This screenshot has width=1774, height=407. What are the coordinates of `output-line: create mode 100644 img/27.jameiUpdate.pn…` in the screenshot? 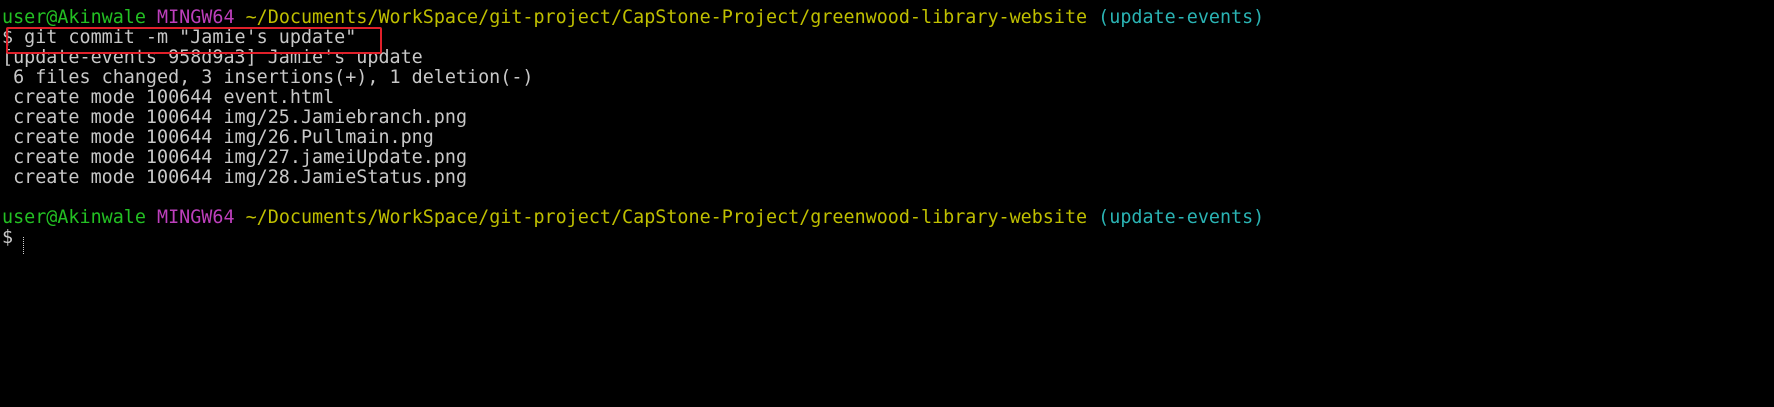 It's located at (235, 157).